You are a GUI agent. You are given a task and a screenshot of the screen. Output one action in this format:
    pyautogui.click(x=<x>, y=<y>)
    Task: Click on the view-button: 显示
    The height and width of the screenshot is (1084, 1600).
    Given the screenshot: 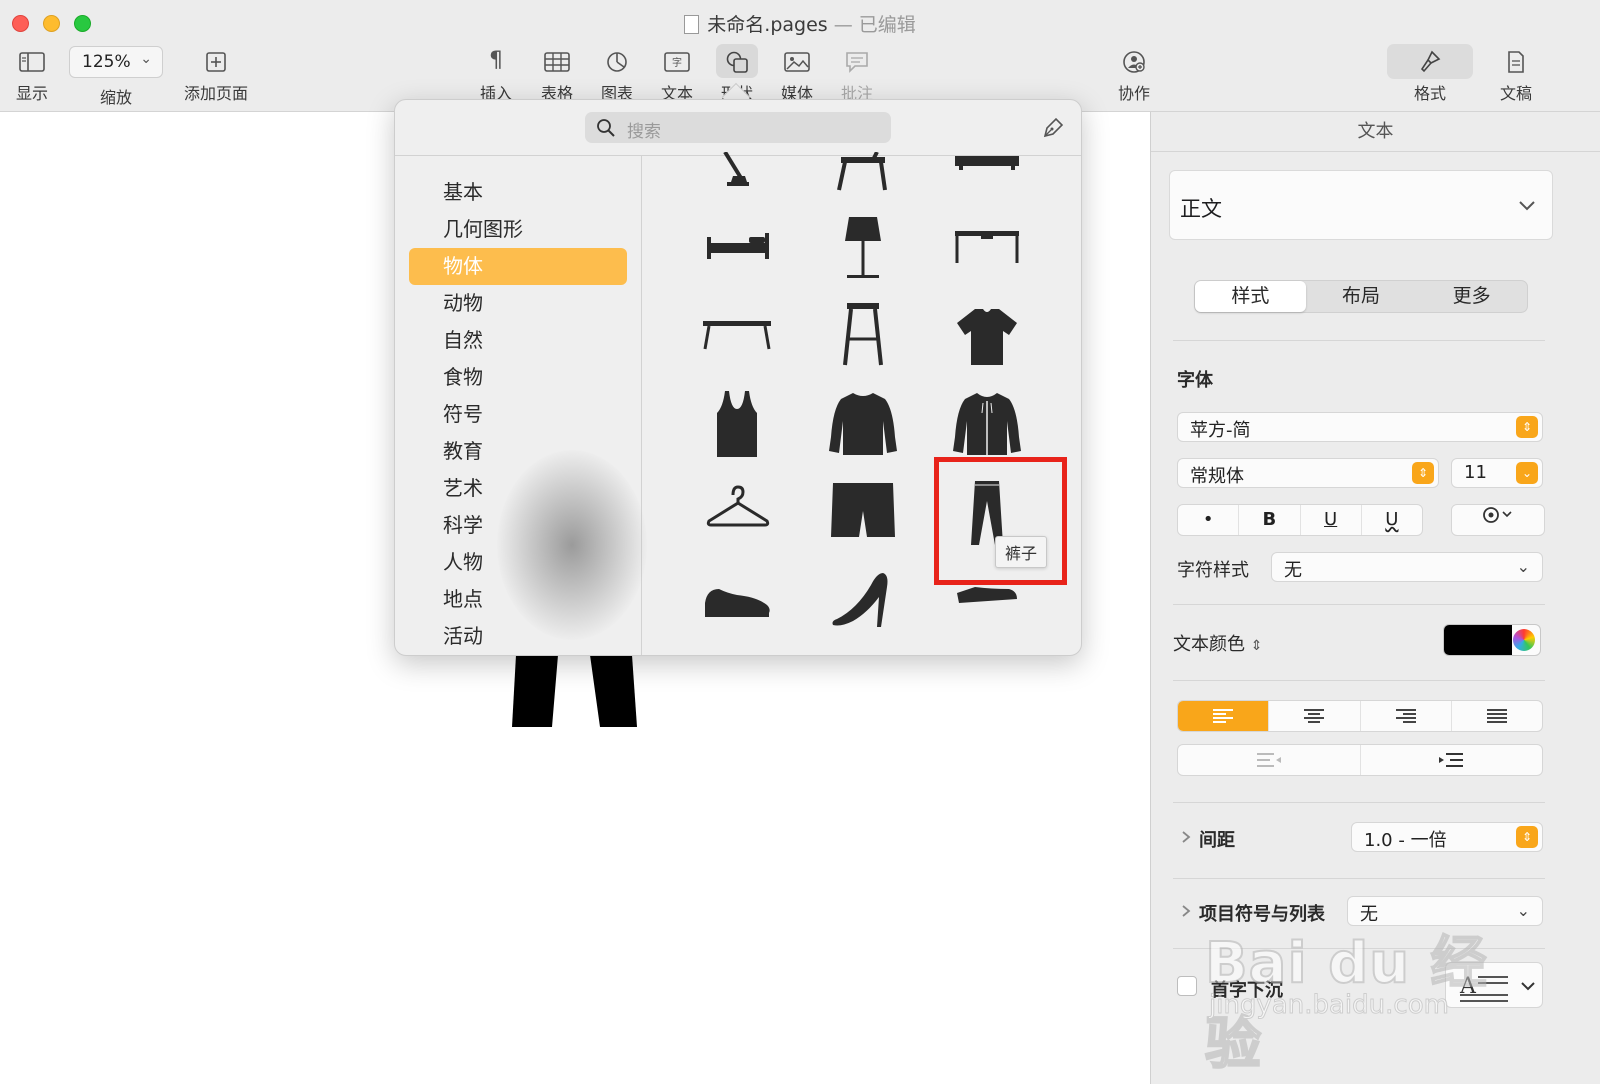 What is the action you would take?
    pyautogui.click(x=32, y=74)
    